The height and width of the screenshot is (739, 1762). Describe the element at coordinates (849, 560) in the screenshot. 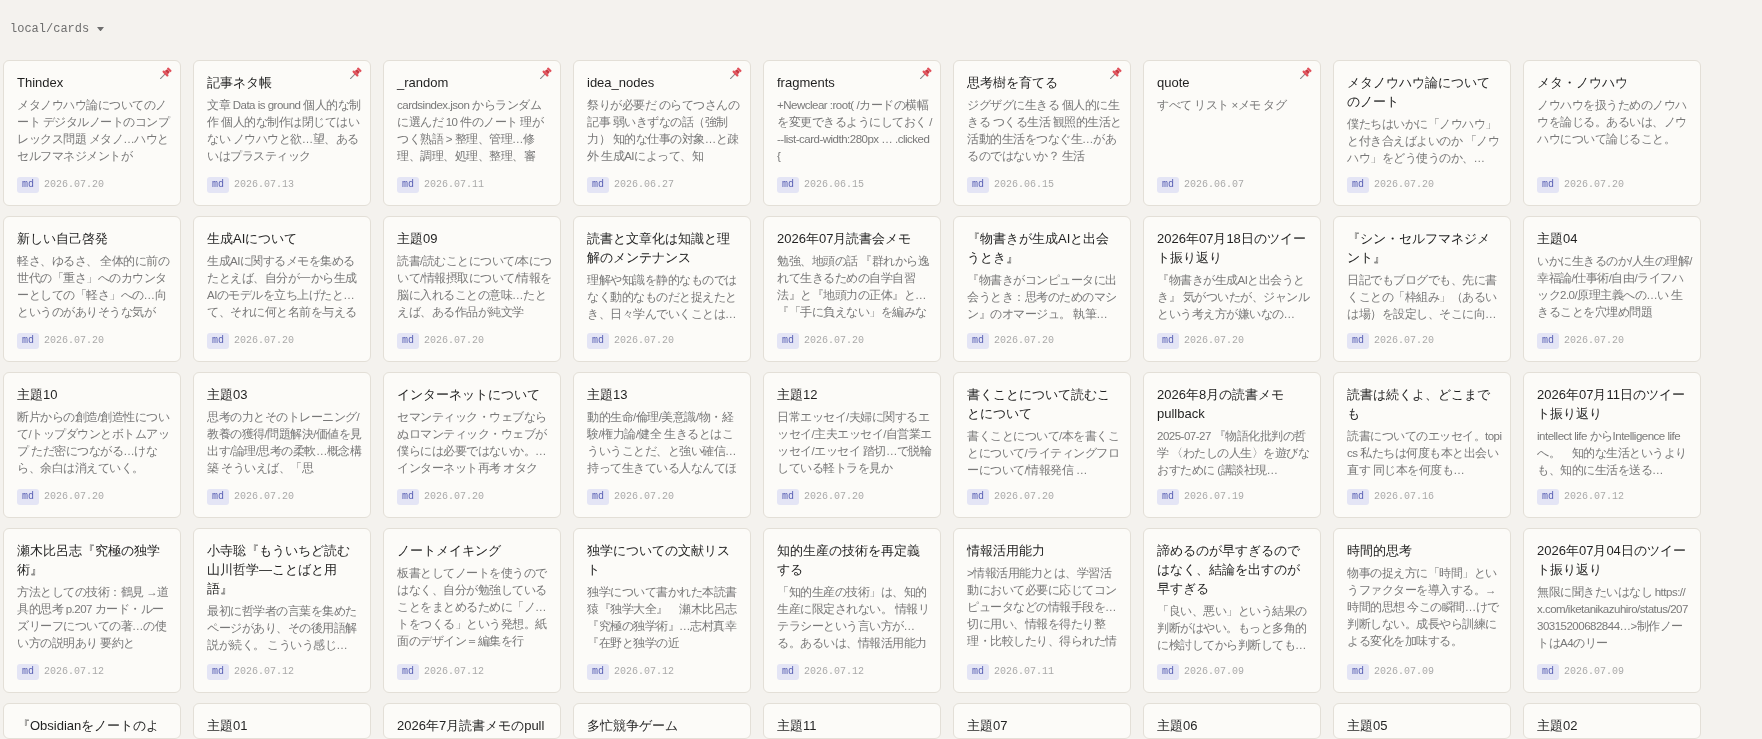

I see `card-title: 知的生産の技術を再定義する` at that location.